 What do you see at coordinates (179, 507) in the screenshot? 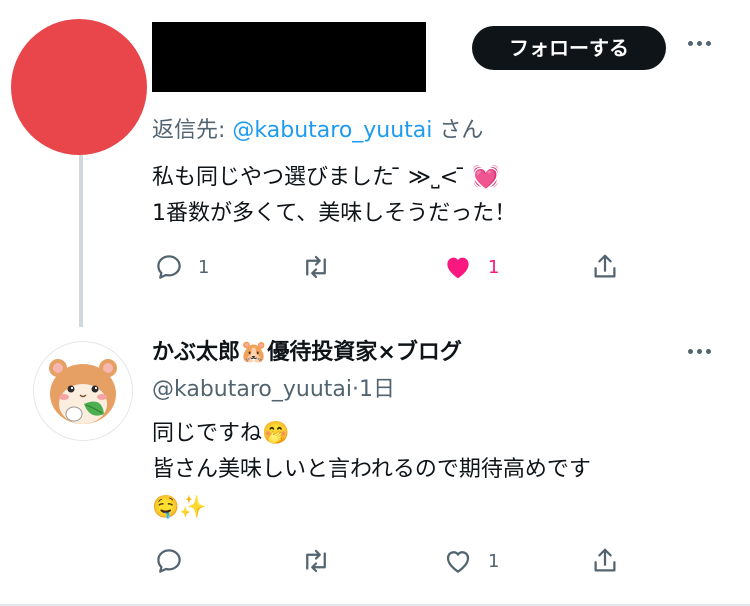
I see `tweet-text-line: 🤤✨` at bounding box center [179, 507].